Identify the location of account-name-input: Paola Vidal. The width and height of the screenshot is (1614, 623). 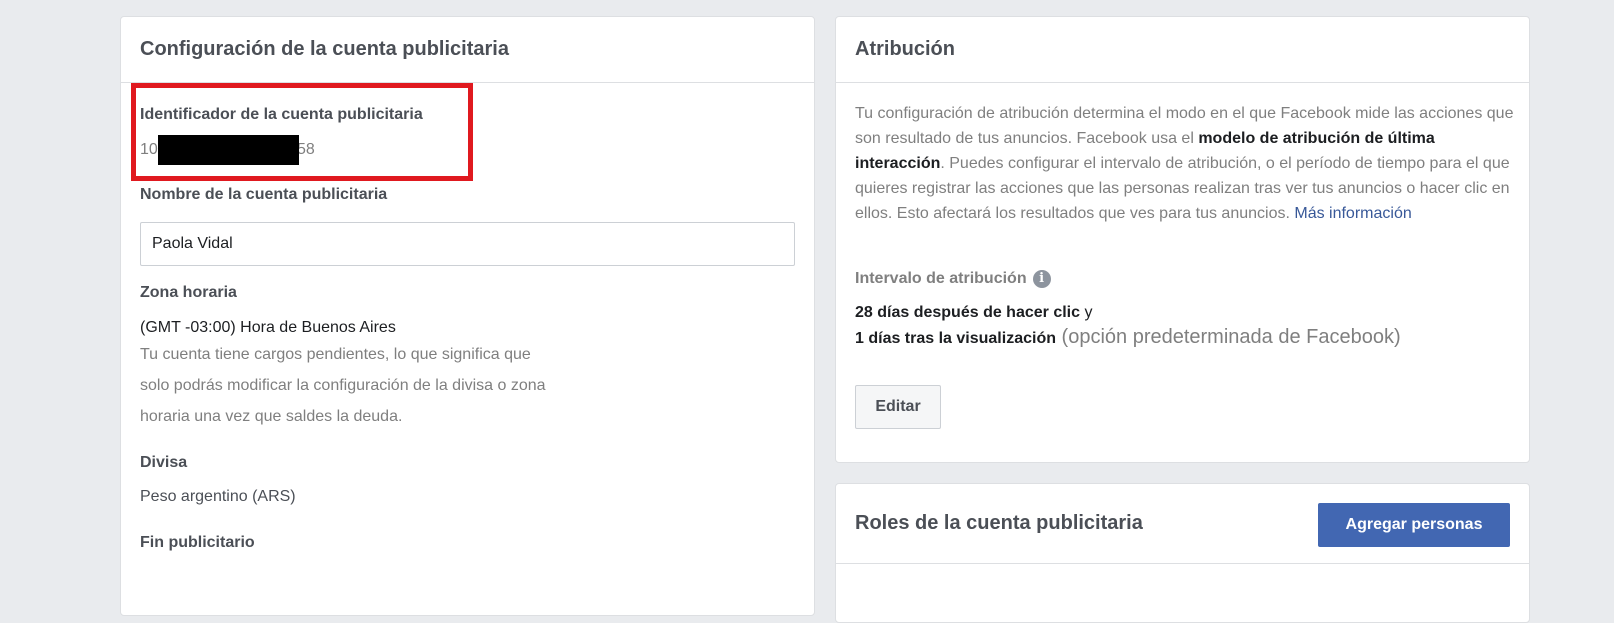
(467, 244).